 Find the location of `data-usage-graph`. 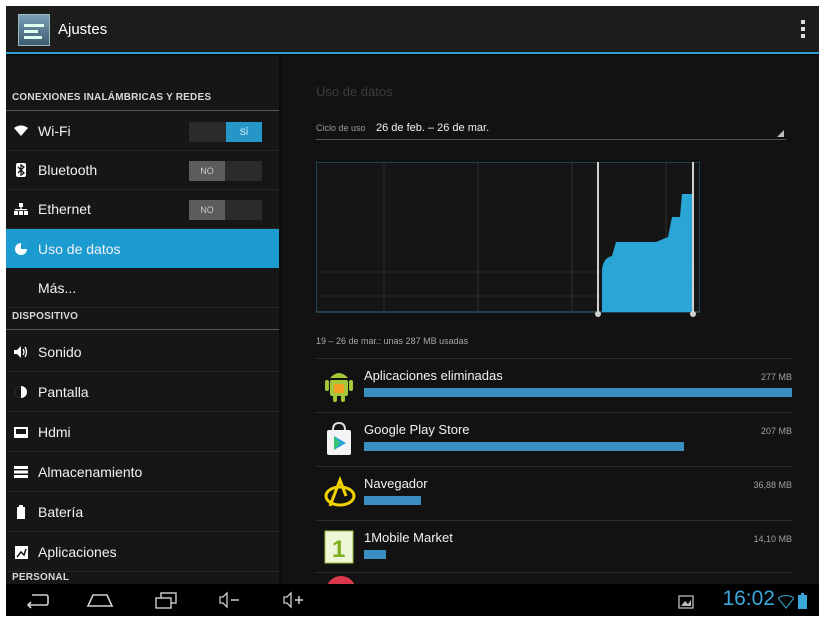

data-usage-graph is located at coordinates (508, 240).